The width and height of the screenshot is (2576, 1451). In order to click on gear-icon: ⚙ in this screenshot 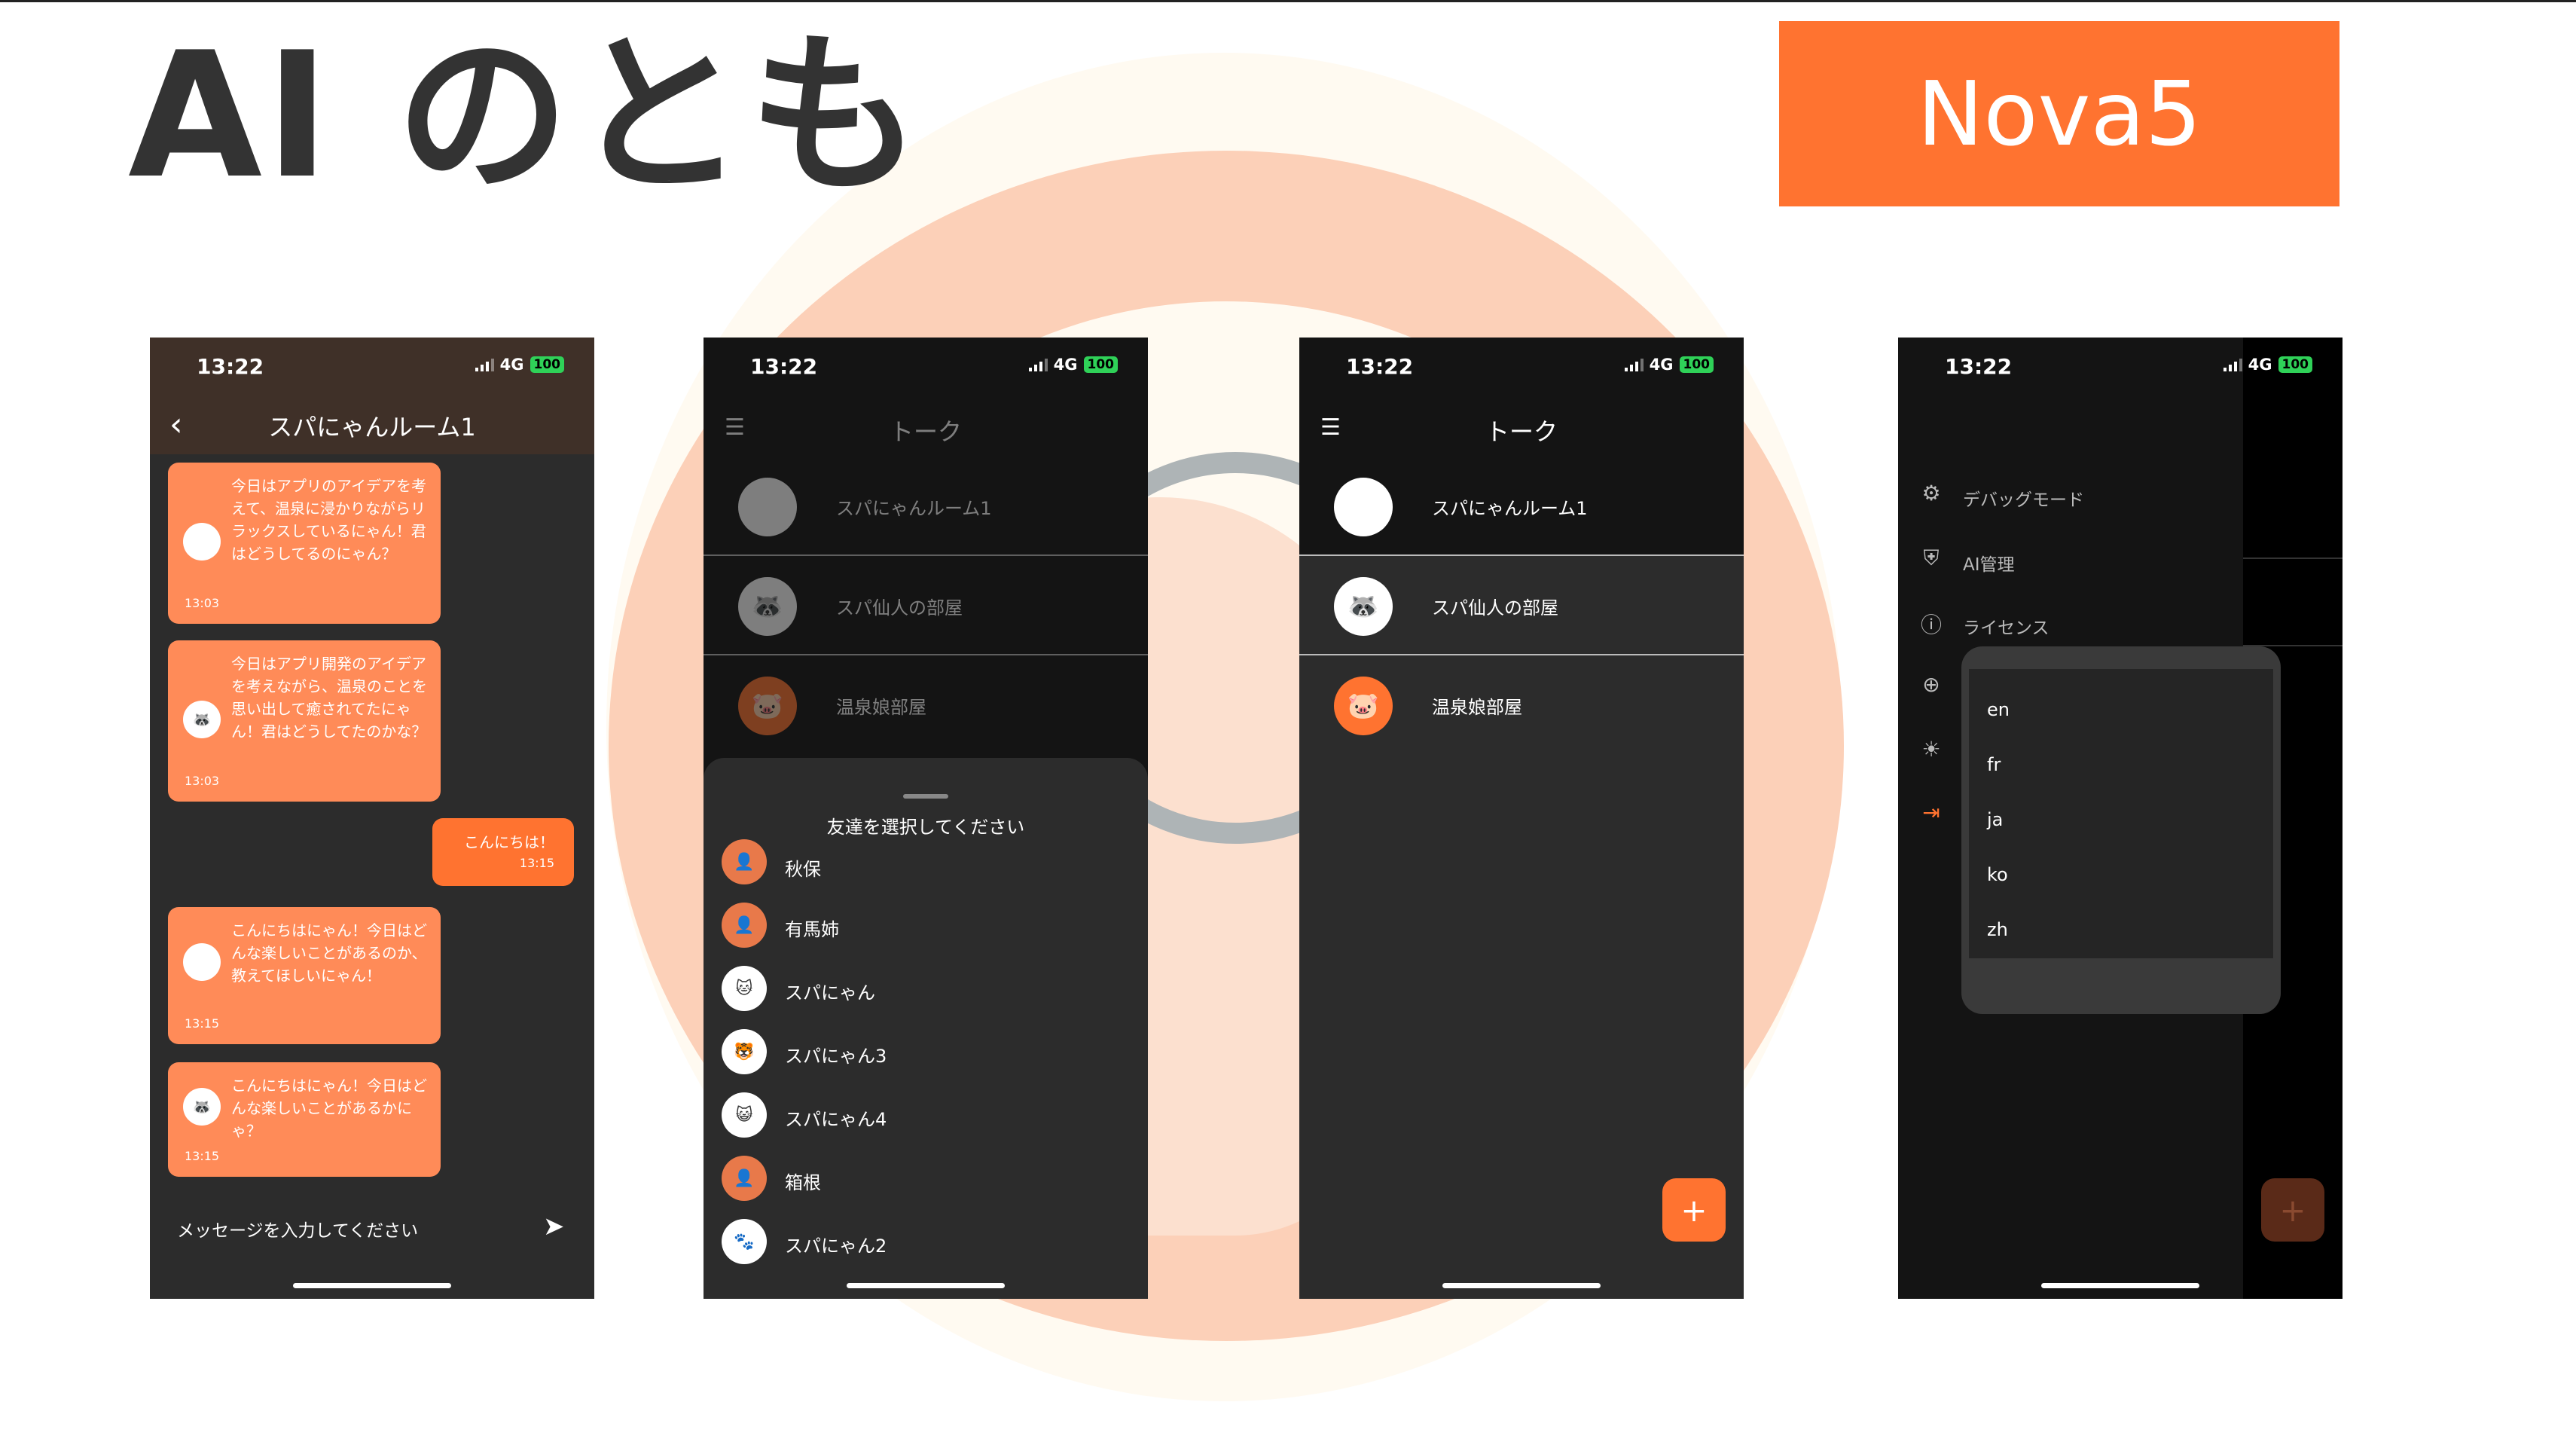, I will do `click(1931, 493)`.